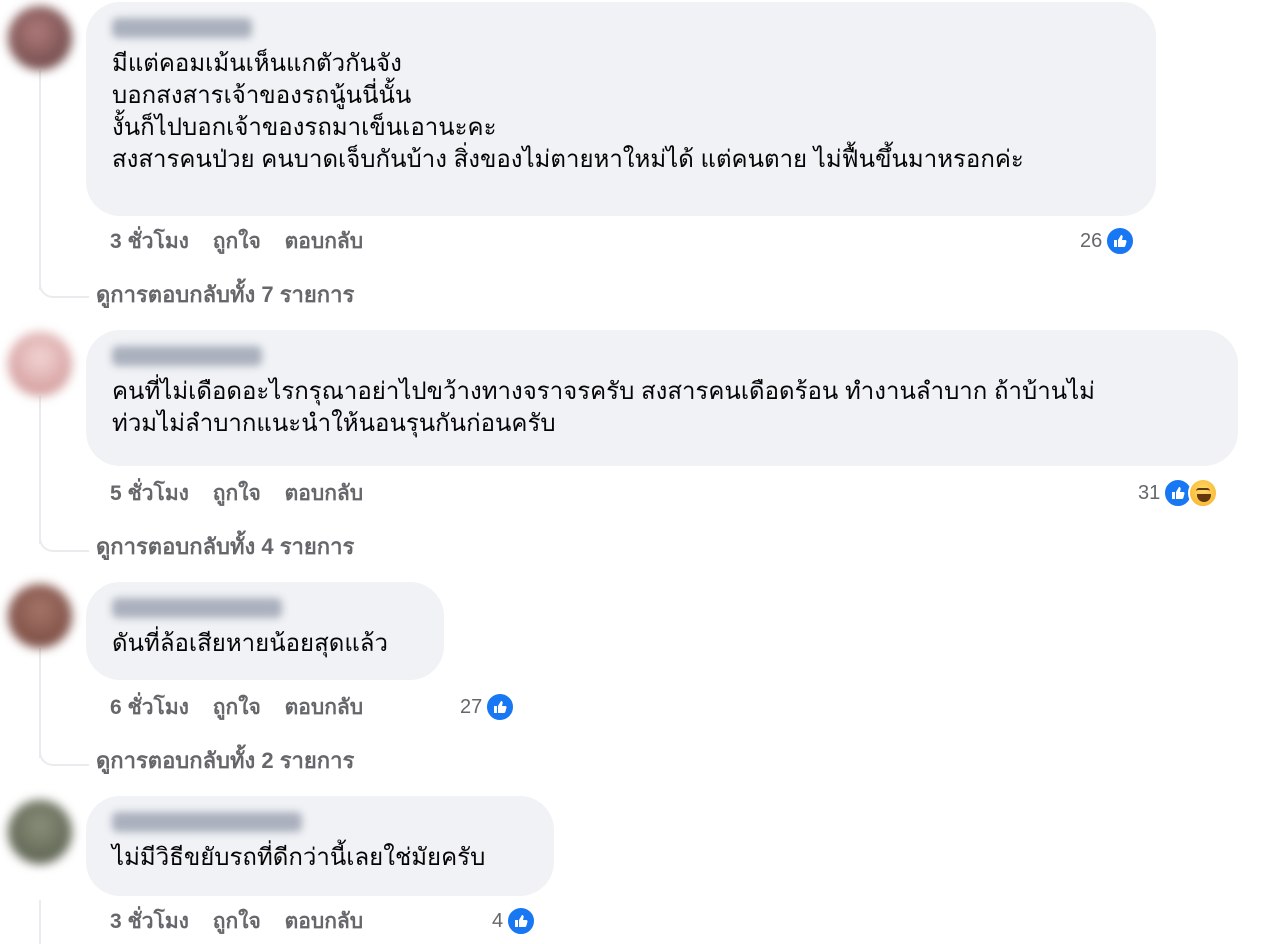  Describe the element at coordinates (149, 708) in the screenshot. I see `comment-timestamp: 6 ชั่วโมง` at that location.